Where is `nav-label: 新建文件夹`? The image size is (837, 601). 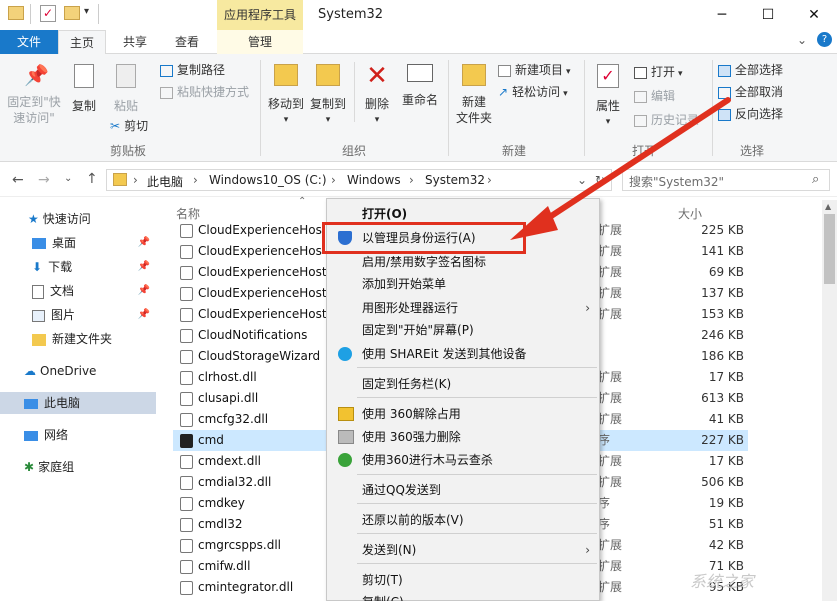 nav-label: 新建文件夹 is located at coordinates (82, 339).